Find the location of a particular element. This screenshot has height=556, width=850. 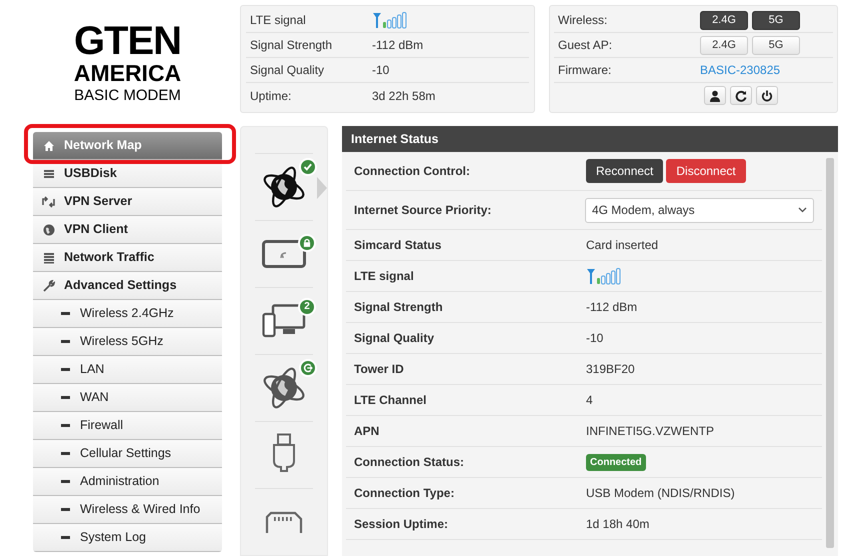

nav-subitem: Administration is located at coordinates (127, 482).